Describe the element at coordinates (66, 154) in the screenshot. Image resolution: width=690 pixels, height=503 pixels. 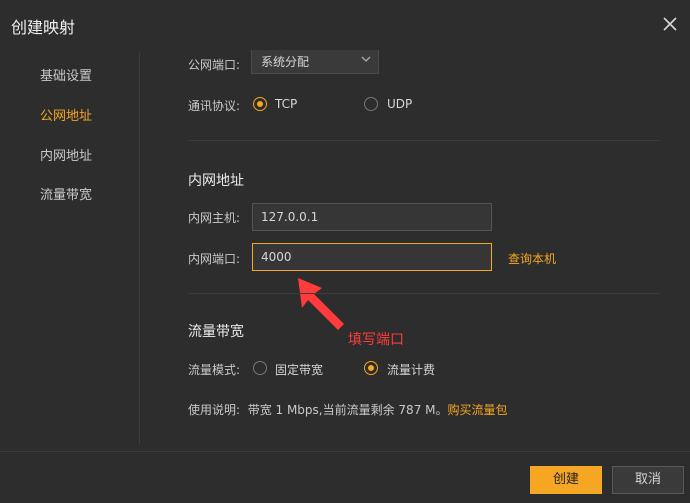
I see `sidebar-item-intranet-address: 内网地址` at that location.